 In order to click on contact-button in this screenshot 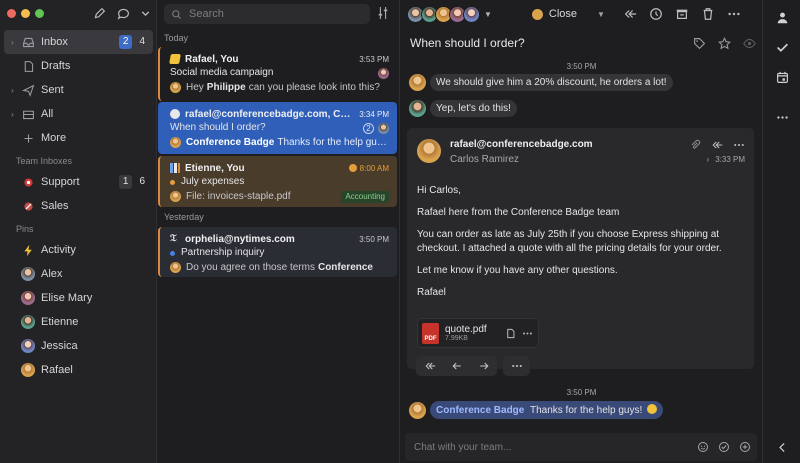, I will do `click(782, 17)`.